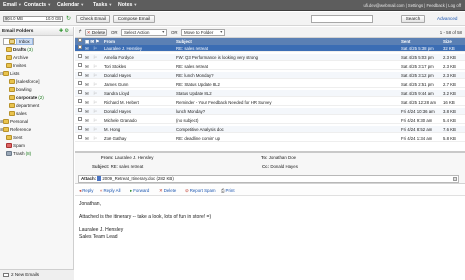 The width and height of the screenshot is (465, 280). I want to click on advanced-search-link: Advanced, so click(447, 18).